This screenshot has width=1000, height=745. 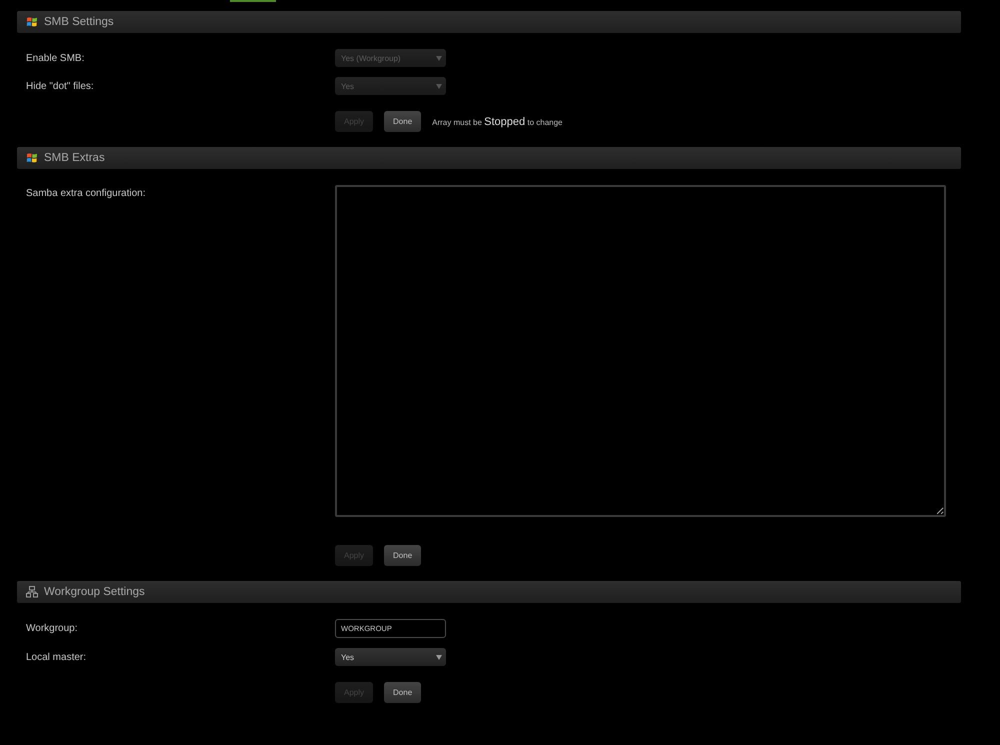 What do you see at coordinates (86, 193) in the screenshot?
I see `field-label: Samba extra configuration:` at bounding box center [86, 193].